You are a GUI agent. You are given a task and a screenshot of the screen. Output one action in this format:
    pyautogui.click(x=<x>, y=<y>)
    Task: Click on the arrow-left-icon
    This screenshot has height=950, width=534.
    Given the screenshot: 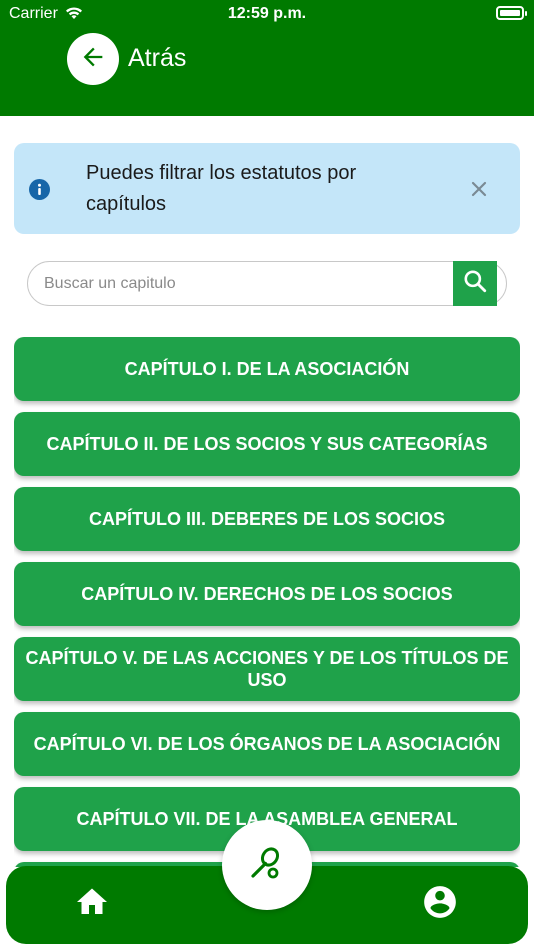 What is the action you would take?
    pyautogui.click(x=93, y=59)
    